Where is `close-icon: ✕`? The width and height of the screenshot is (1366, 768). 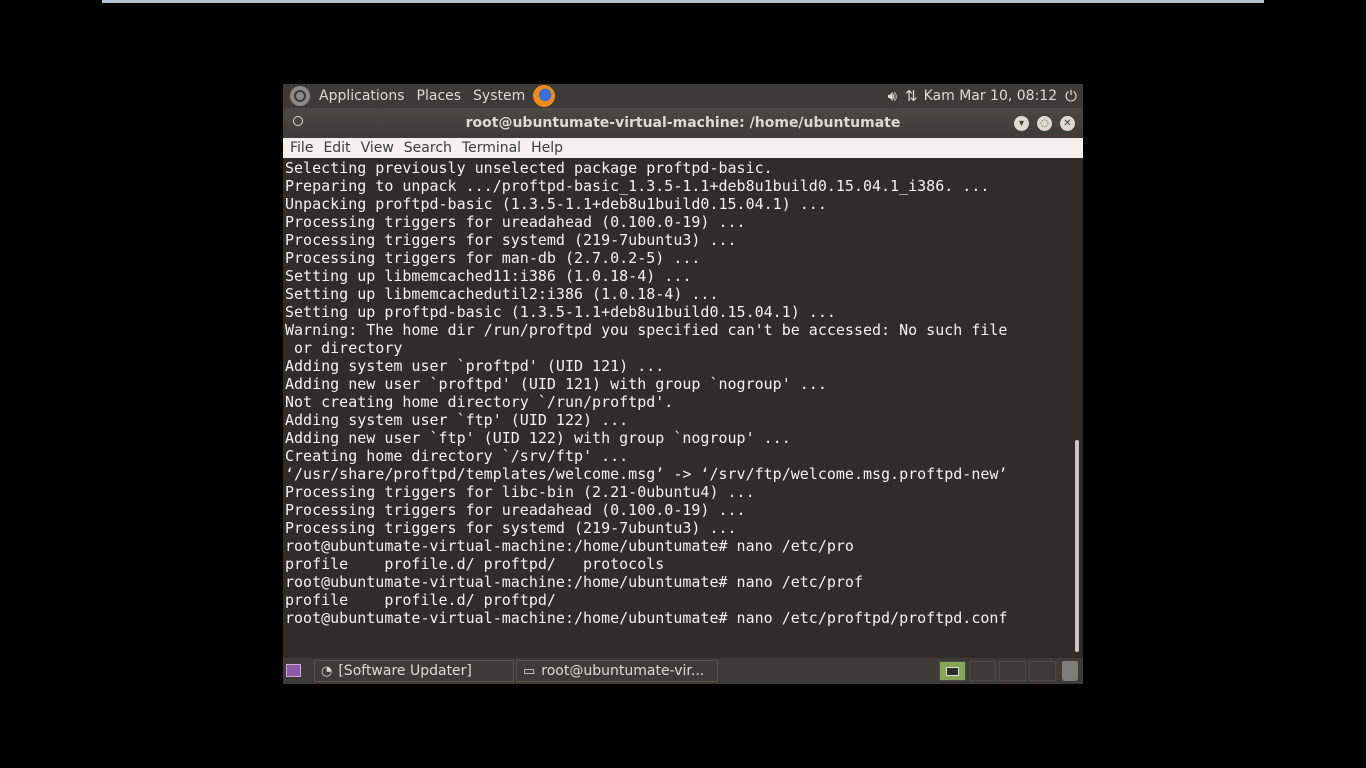
close-icon: ✕ is located at coordinates (1067, 123).